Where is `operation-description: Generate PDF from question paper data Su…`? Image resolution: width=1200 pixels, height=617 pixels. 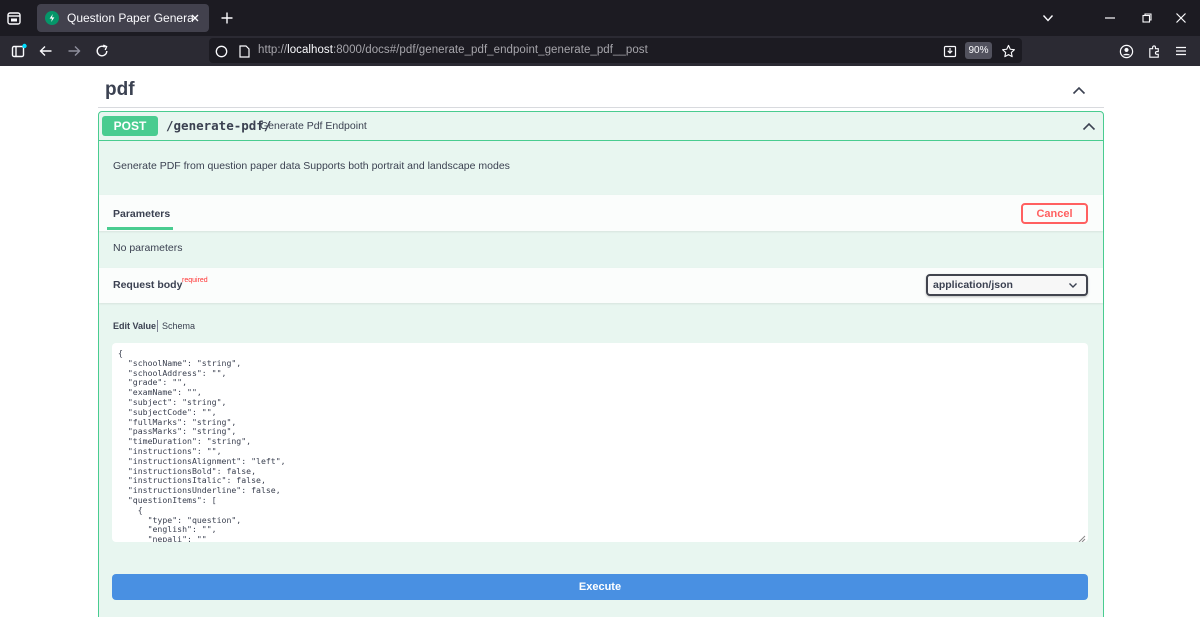
operation-description: Generate PDF from question paper data Su… is located at coordinates (311, 166).